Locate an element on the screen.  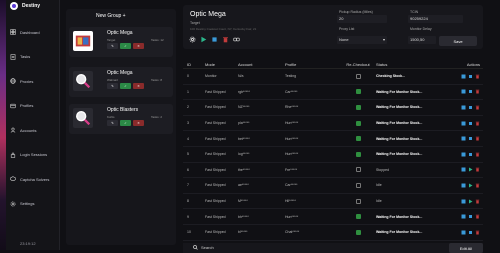
table-row: 8 Fast Shipped M***** Hil***** Idle is located at coordinates (333, 202).